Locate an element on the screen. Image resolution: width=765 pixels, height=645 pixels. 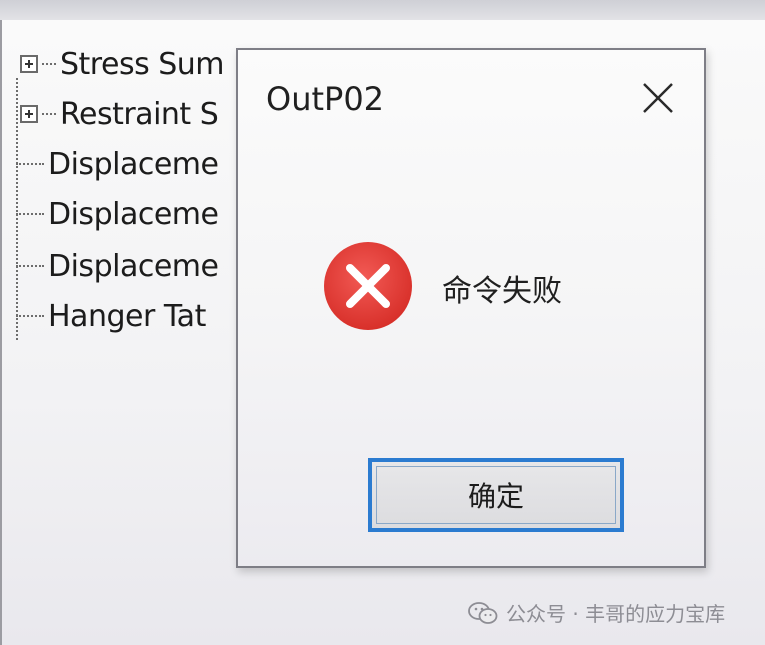
close-icon is located at coordinates (658, 98).